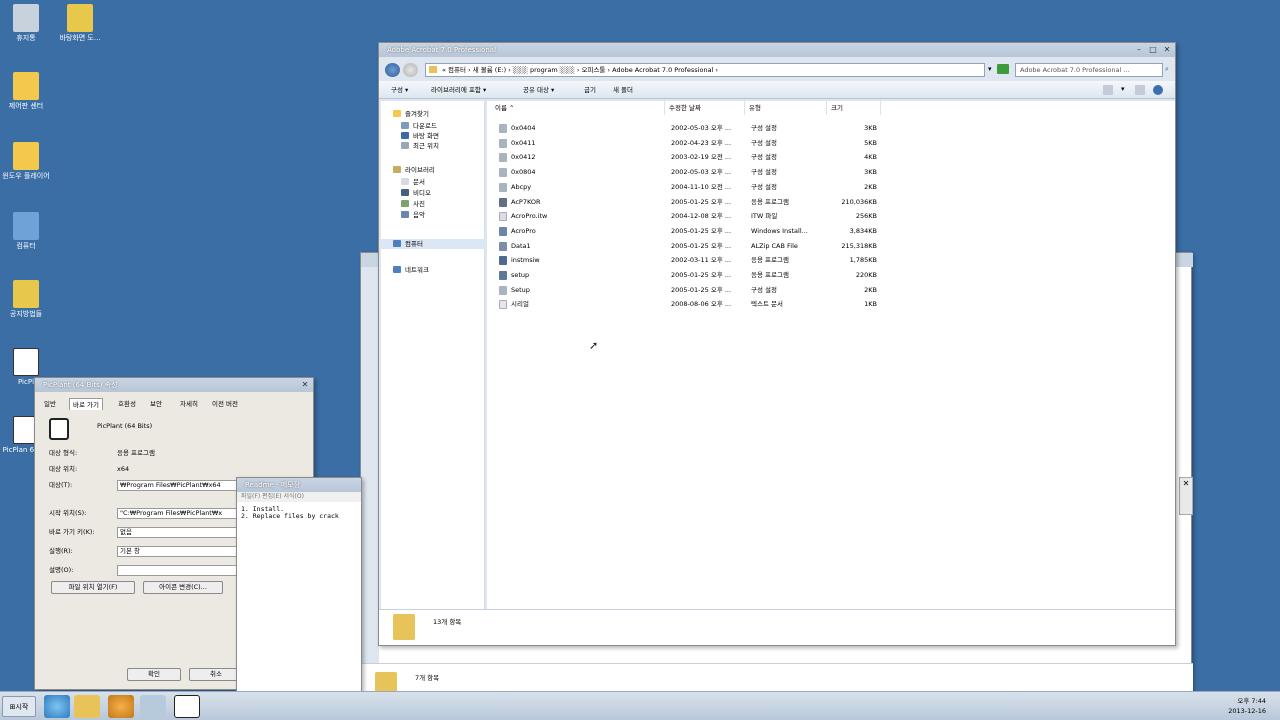 Image resolution: width=1280 pixels, height=720 pixels. Describe the element at coordinates (397, 169) in the screenshot. I see `library-icon` at that location.